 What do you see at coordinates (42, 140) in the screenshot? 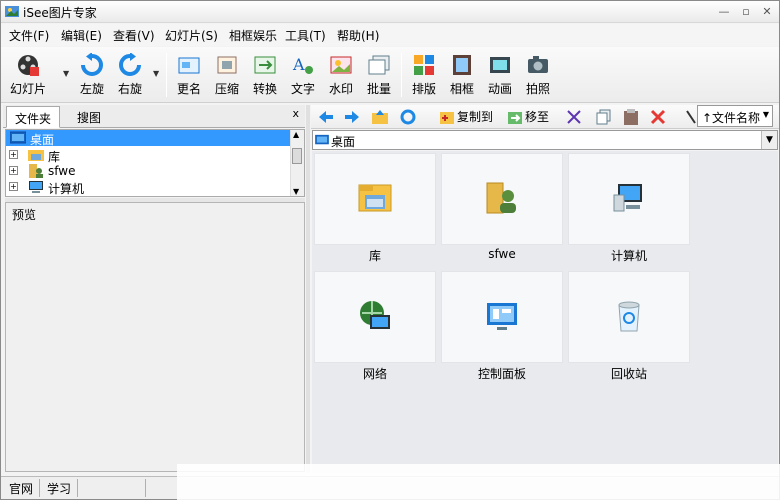
I see `tree-label: 桌面` at bounding box center [42, 140].